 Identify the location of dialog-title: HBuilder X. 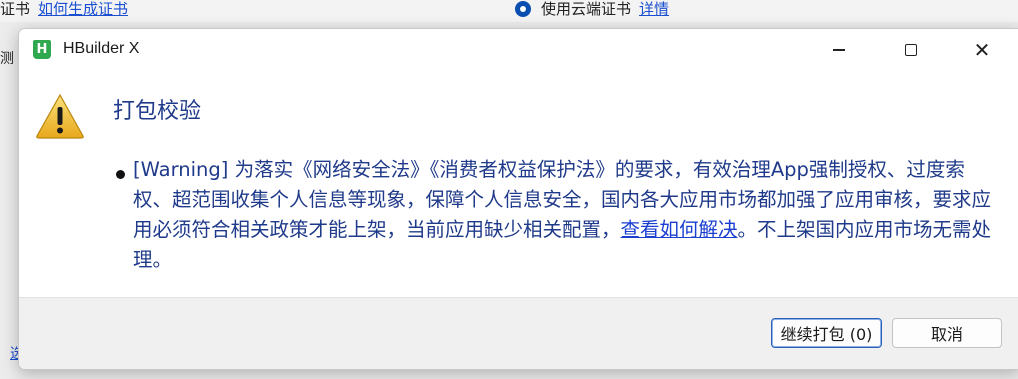
(101, 48).